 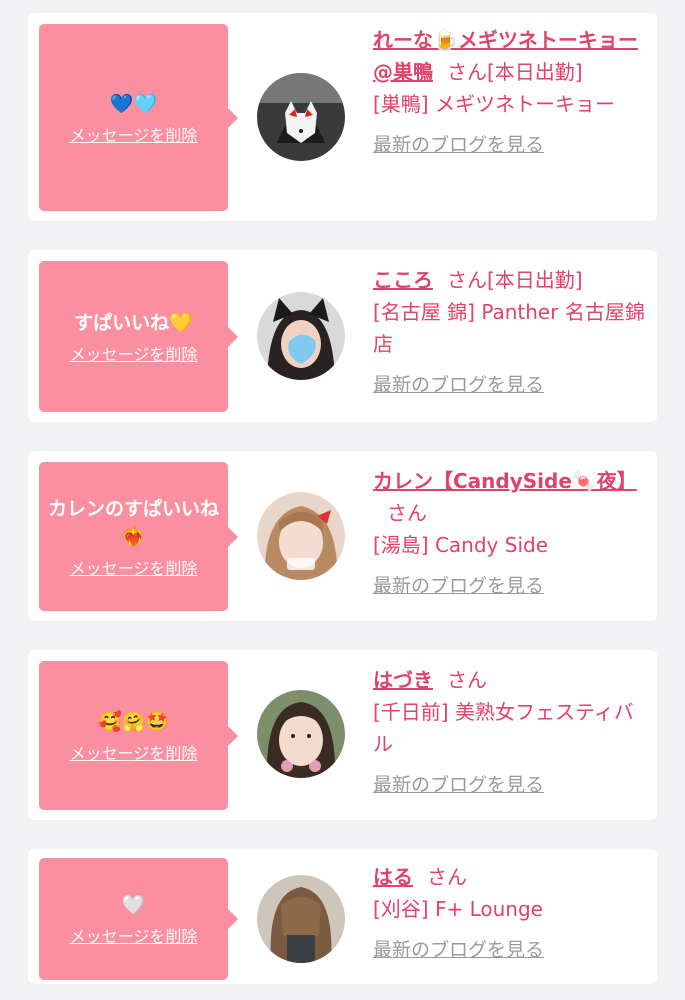 What do you see at coordinates (509, 328) in the screenshot?
I see `shop-info: [名古屋 錦] Panther 名古屋錦店` at bounding box center [509, 328].